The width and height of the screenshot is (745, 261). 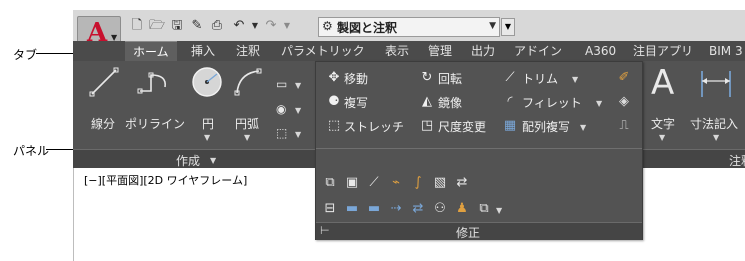 I want to click on draw-panel-footer: 作成 ▼, so click(x=194, y=159).